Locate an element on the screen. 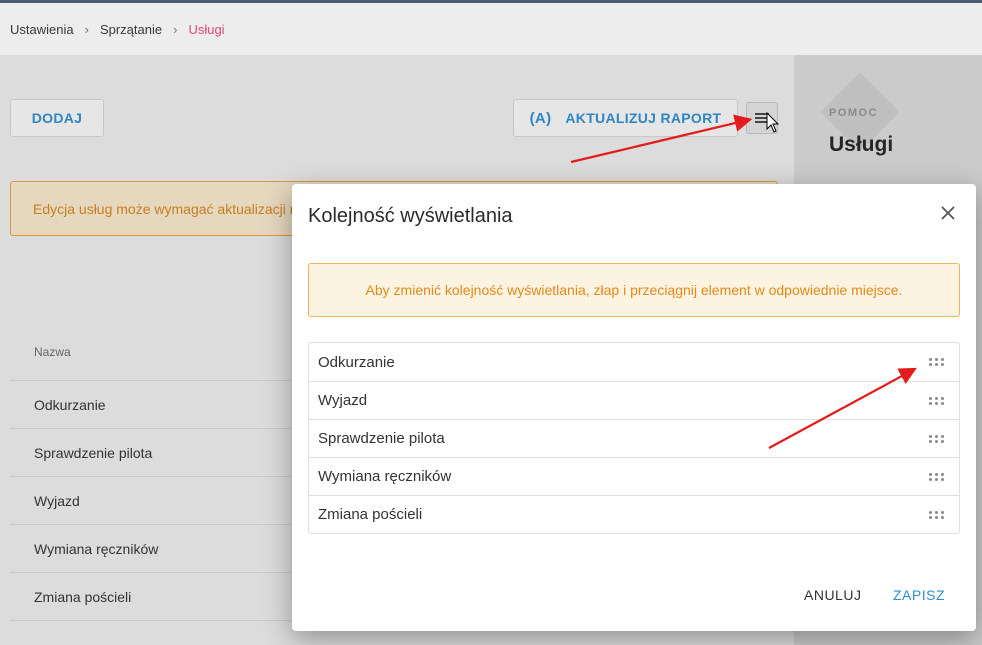 The image size is (982, 645). update-report-button: (A) AKTUALIZUJ RAPORT is located at coordinates (625, 118).